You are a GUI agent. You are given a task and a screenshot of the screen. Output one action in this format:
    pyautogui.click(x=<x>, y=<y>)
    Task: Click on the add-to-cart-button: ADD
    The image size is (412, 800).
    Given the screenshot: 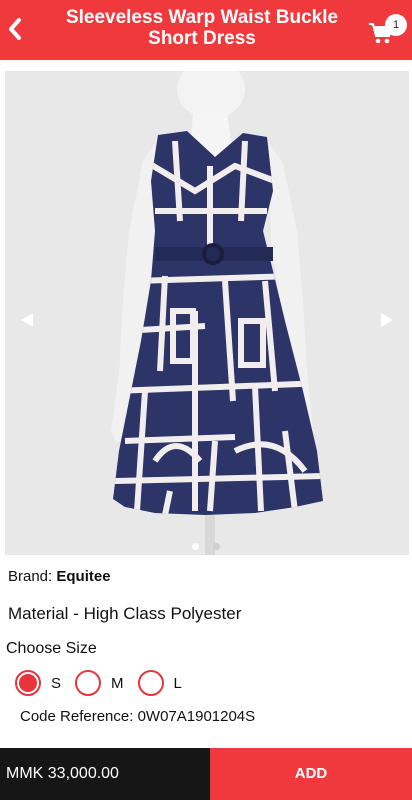 What is the action you would take?
    pyautogui.click(x=311, y=774)
    